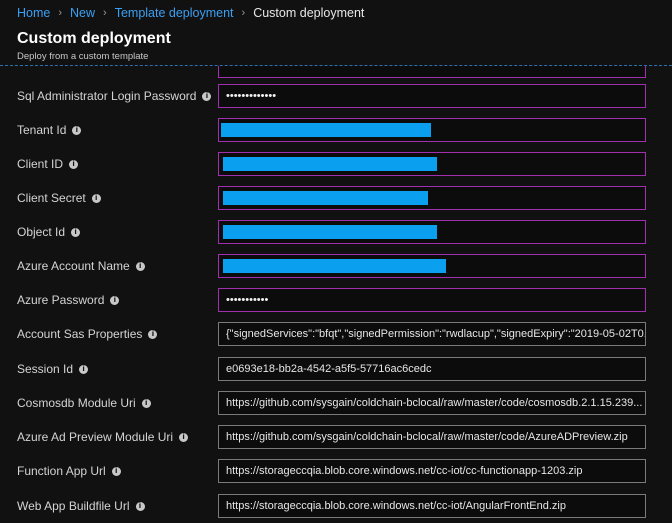 Image resolution: width=672 pixels, height=523 pixels. Describe the element at coordinates (432, 130) in the screenshot. I see `tenant-id-input` at that location.